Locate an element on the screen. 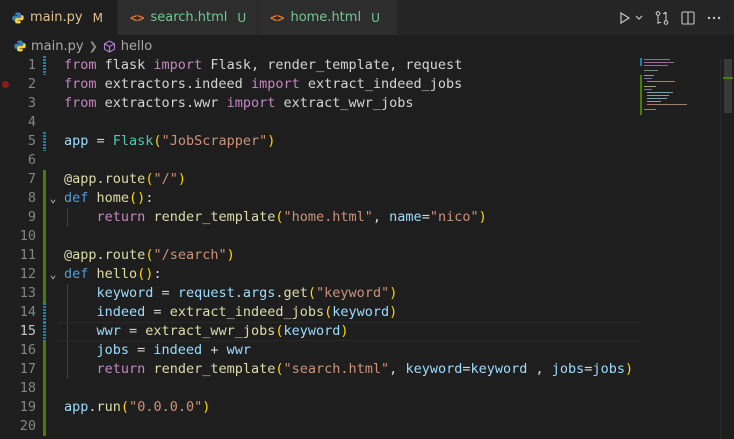  tab-label: main.py is located at coordinates (56, 17).